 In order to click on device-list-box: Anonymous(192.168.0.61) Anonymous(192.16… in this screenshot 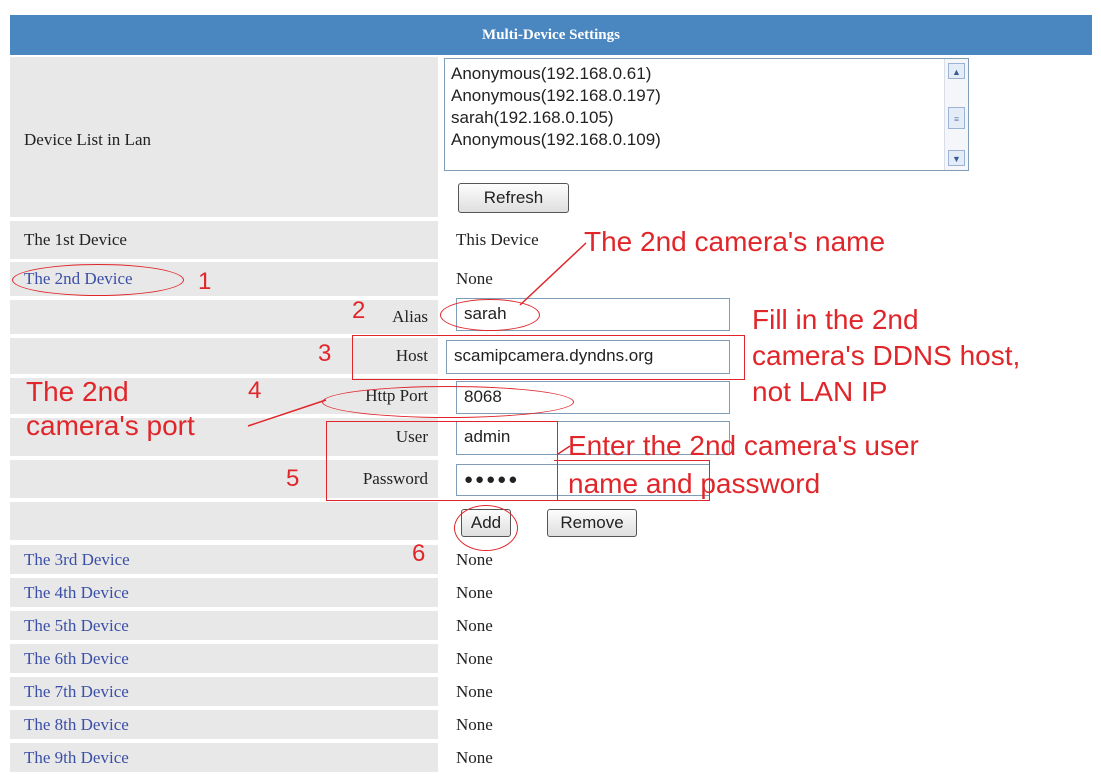, I will do `click(706, 114)`.